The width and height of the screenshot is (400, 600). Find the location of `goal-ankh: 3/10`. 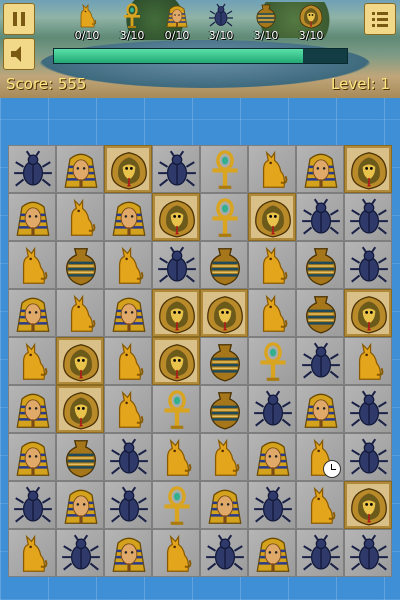

goal-ankh: 3/10 is located at coordinates (132, 22).